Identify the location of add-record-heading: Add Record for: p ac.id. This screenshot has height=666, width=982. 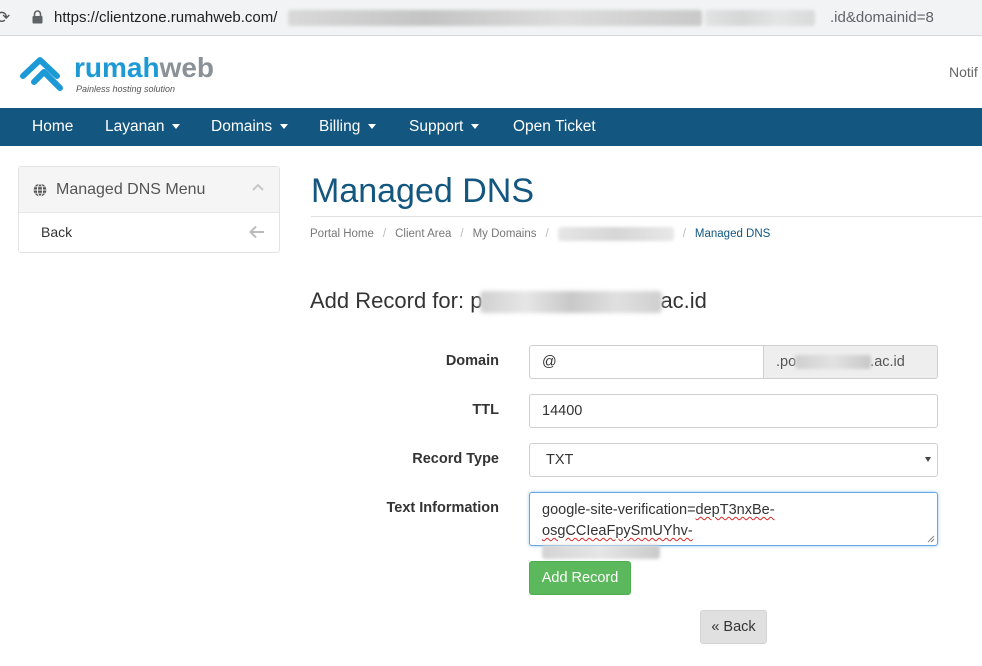
(508, 301).